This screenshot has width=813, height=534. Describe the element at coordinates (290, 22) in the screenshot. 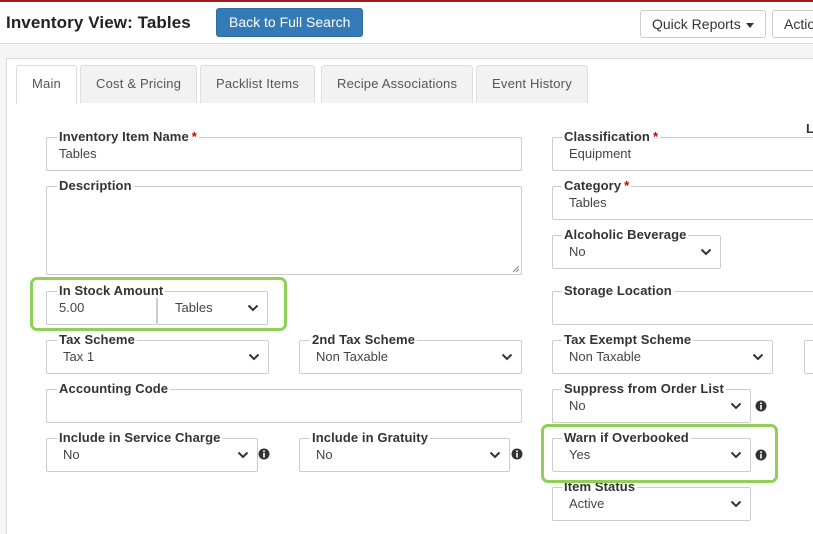

I see `back-to-full-search-button: Back to Full Search` at that location.